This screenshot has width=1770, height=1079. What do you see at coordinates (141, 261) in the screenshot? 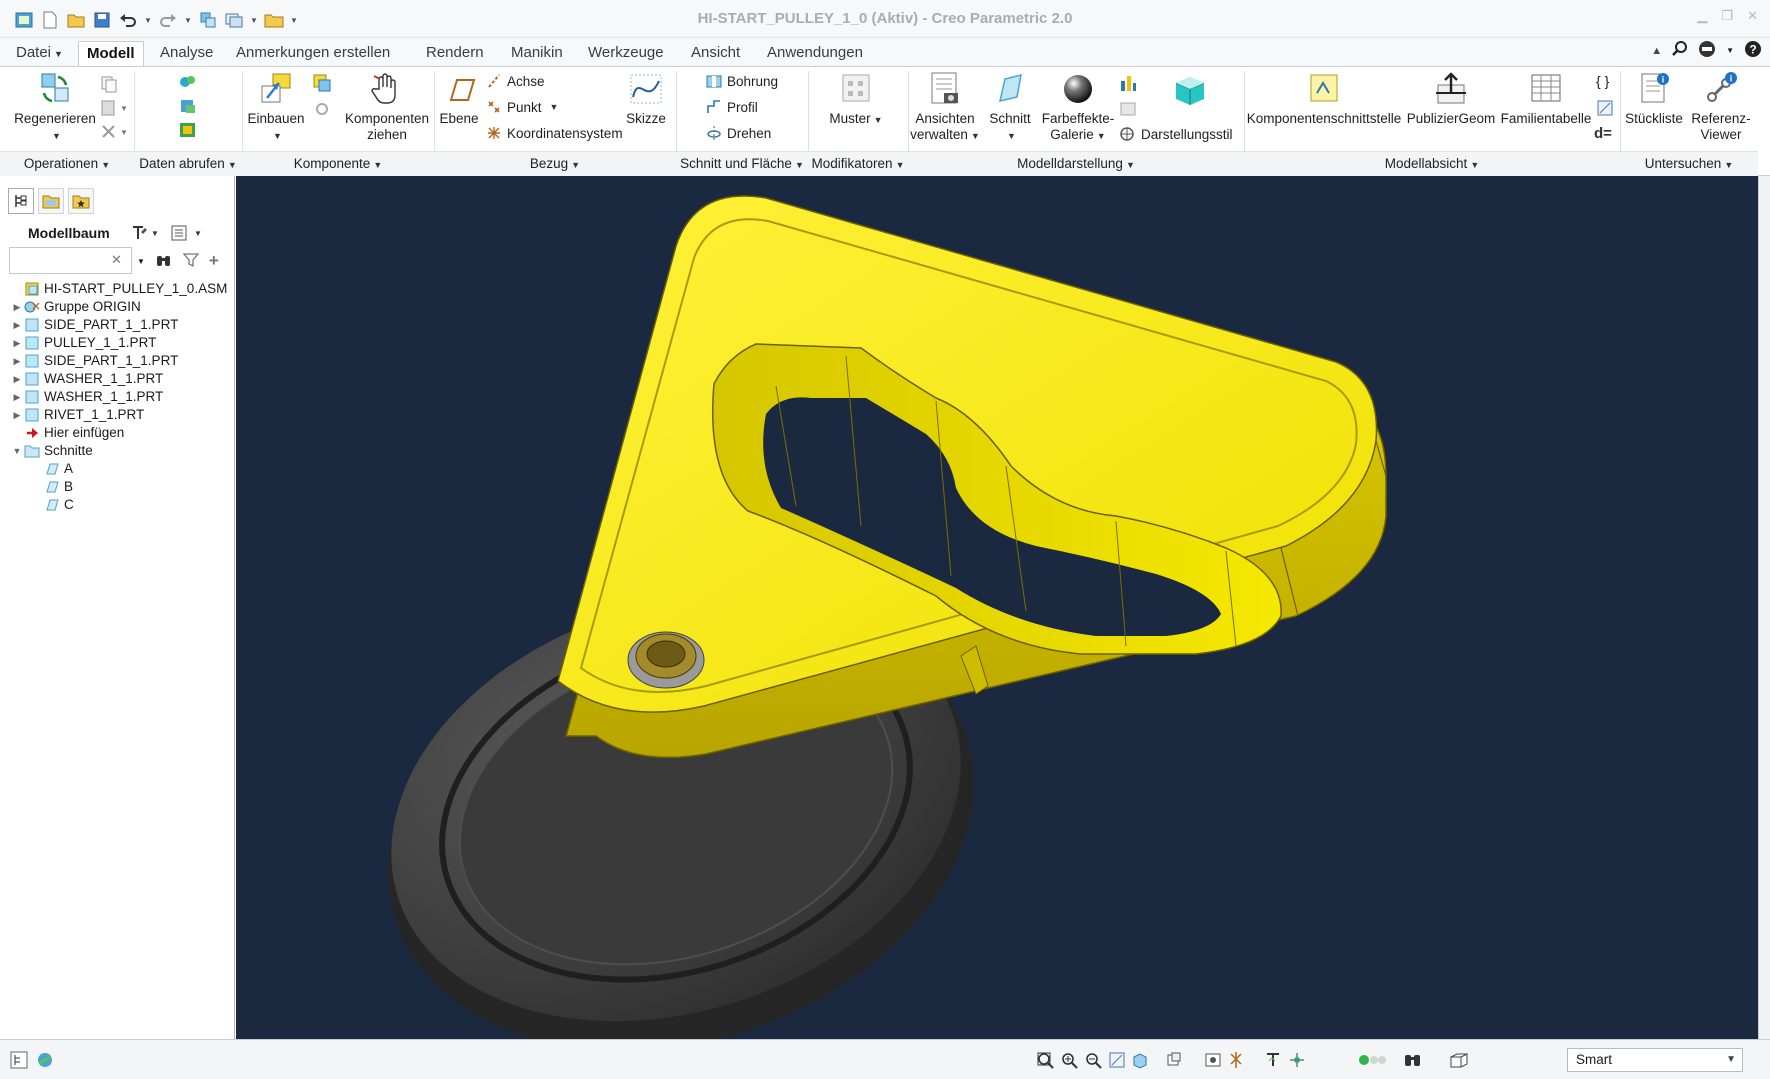
I see `search-dropdown-icon: ▼` at bounding box center [141, 261].